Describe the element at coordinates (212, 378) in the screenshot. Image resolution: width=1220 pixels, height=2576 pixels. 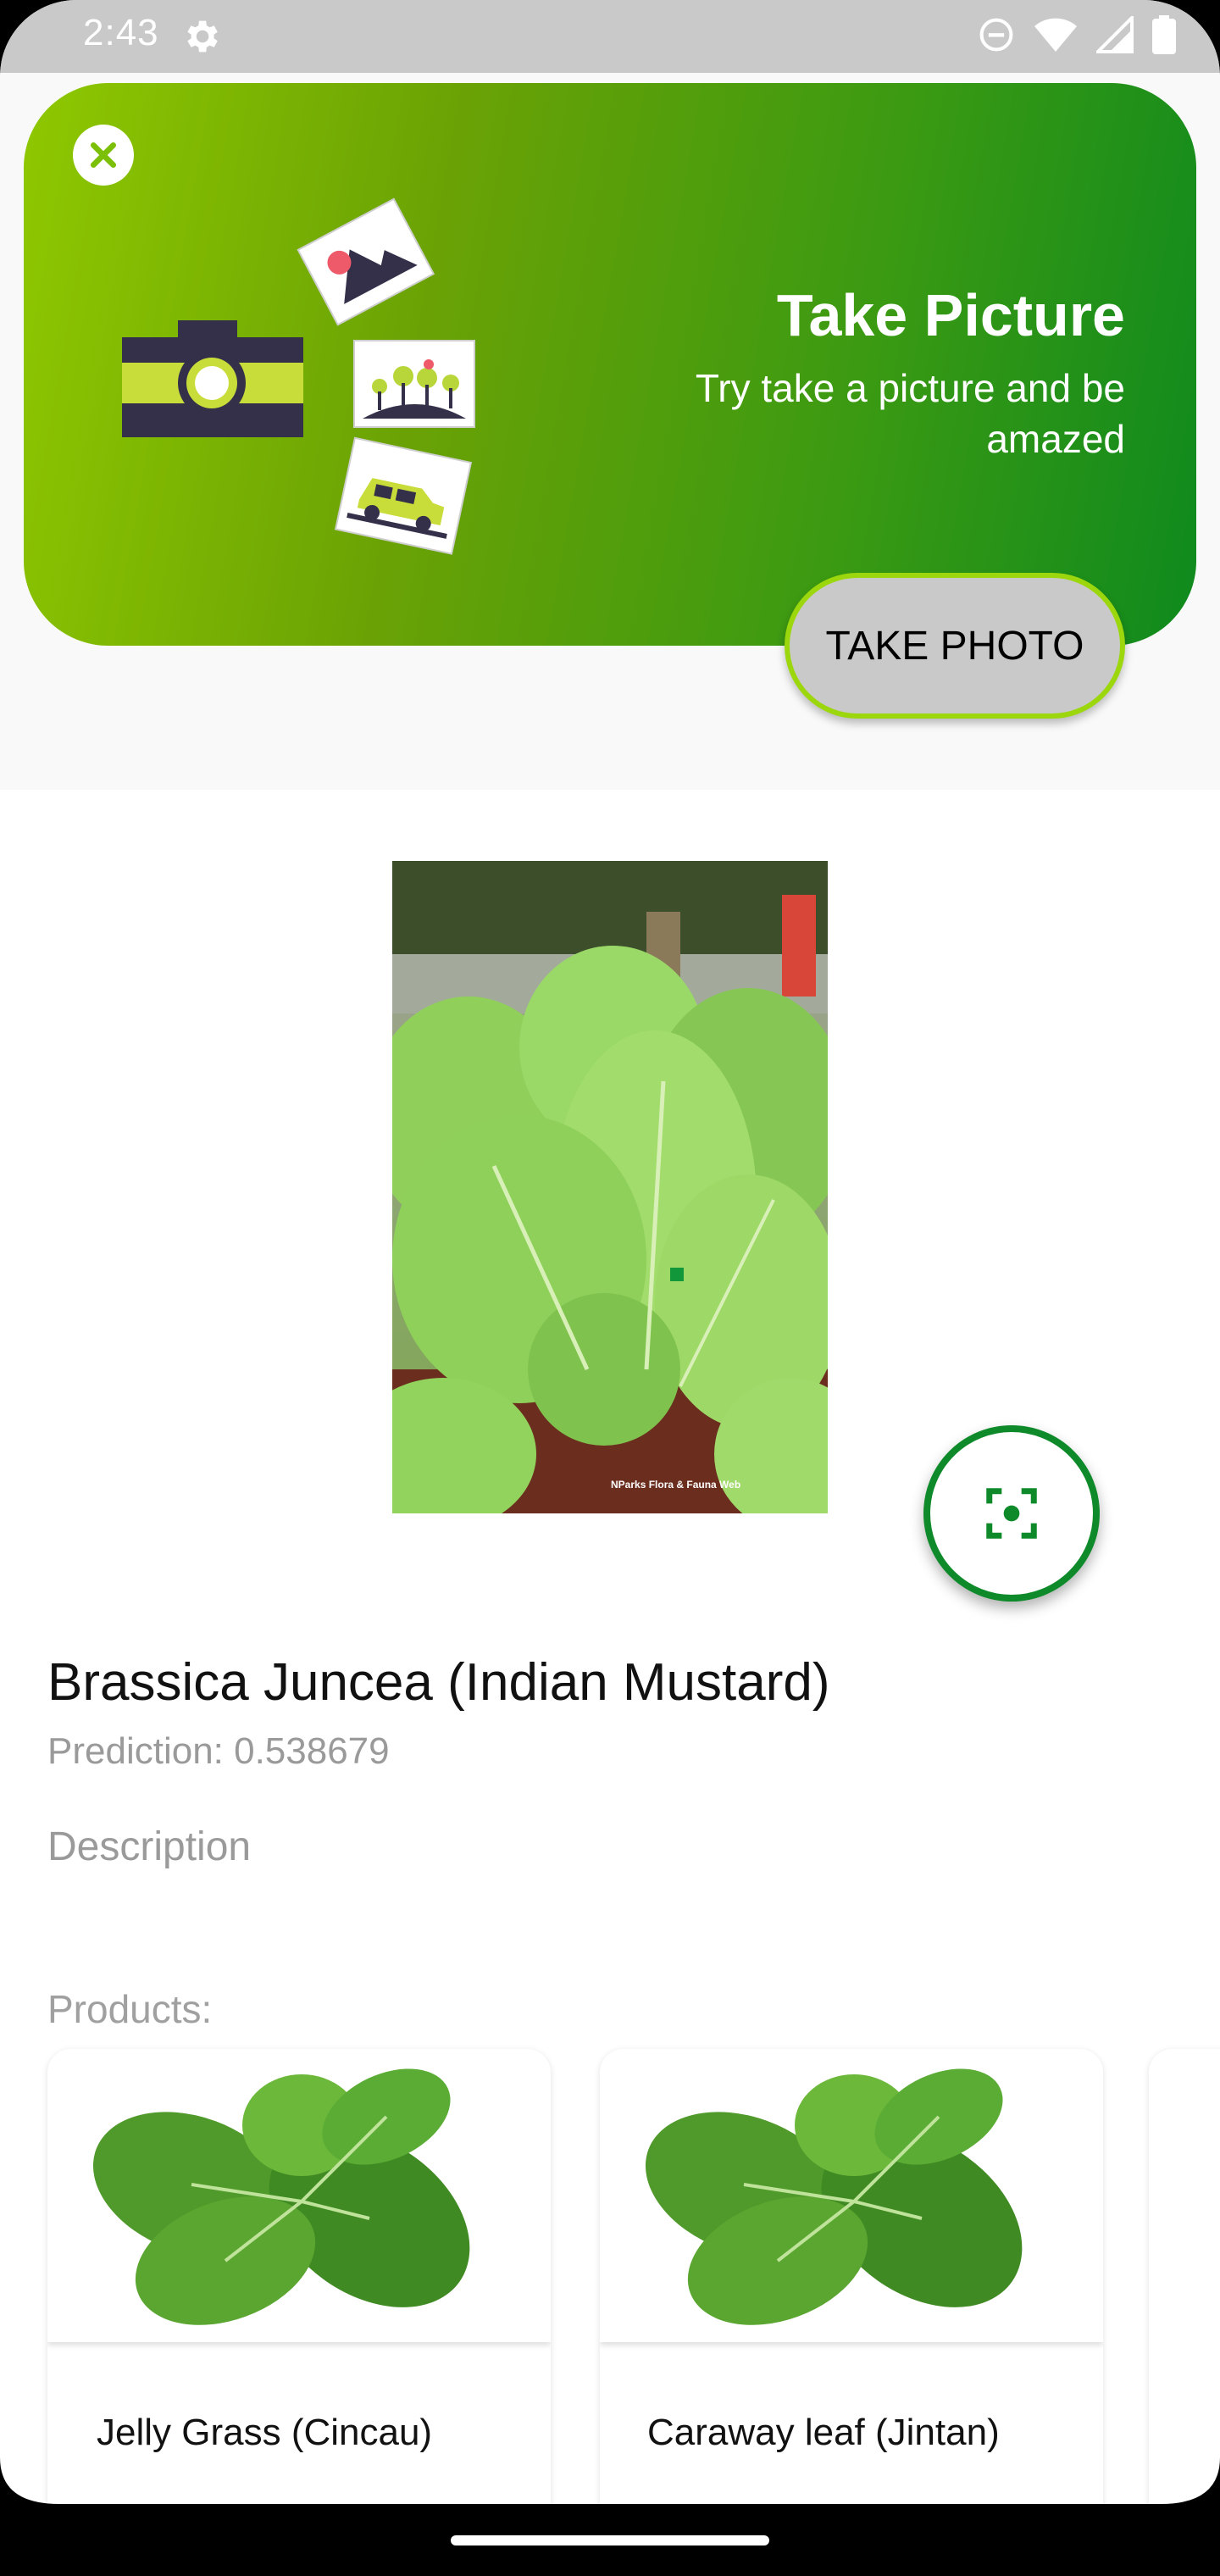
I see `camera-icon` at that location.